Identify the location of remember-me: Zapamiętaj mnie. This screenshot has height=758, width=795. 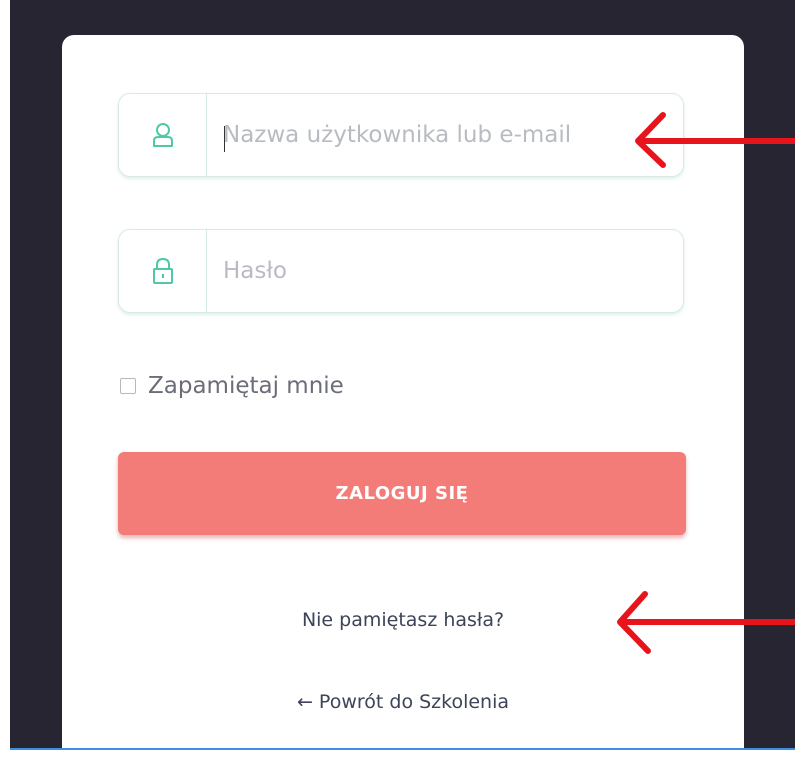
(232, 386).